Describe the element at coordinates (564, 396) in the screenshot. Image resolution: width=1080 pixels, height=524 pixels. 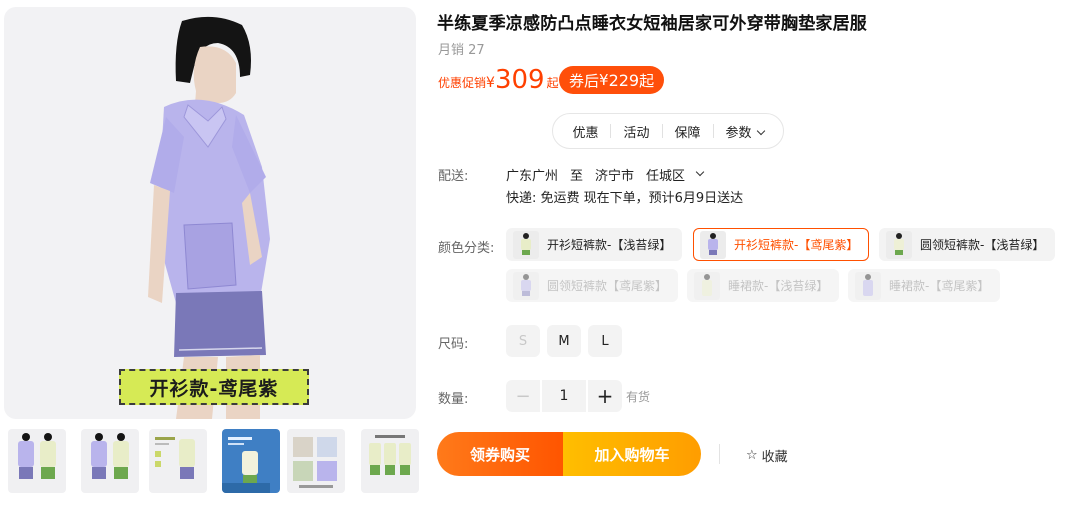
I see `quantity-input` at that location.